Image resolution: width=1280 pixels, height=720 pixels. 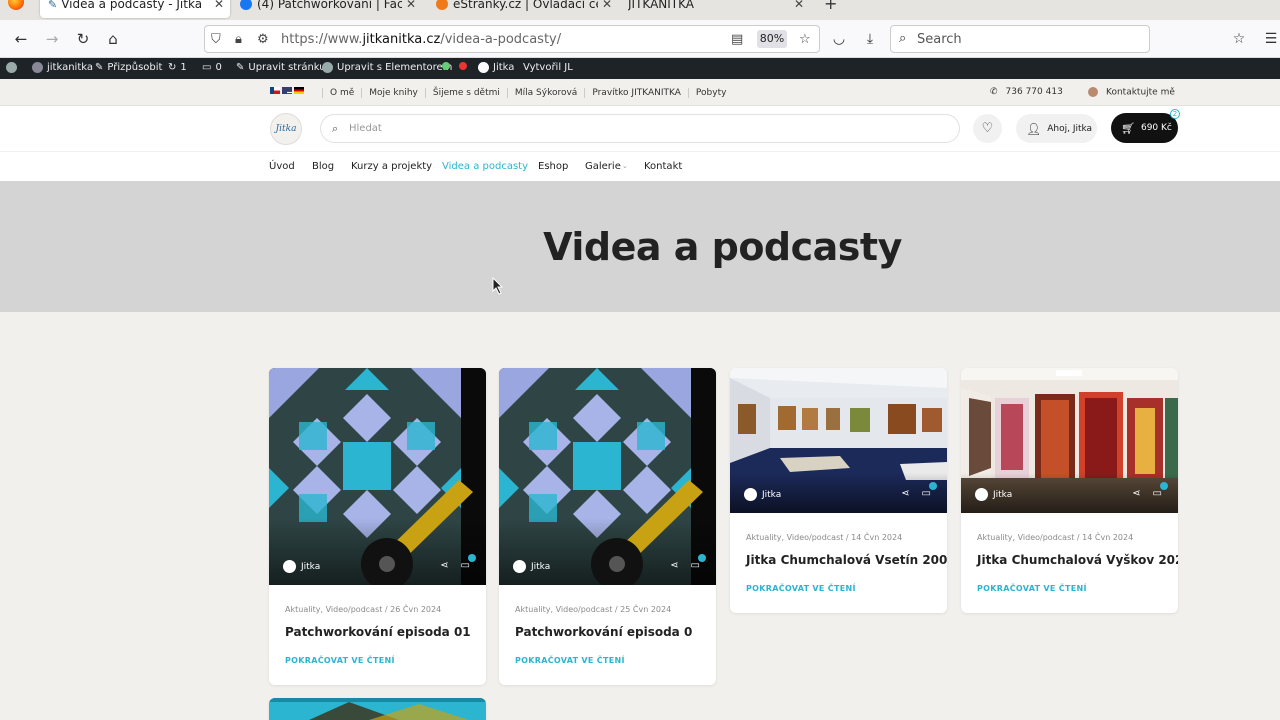 What do you see at coordinates (282, 166) in the screenshot?
I see `menu-item-uvod: Úvod` at bounding box center [282, 166].